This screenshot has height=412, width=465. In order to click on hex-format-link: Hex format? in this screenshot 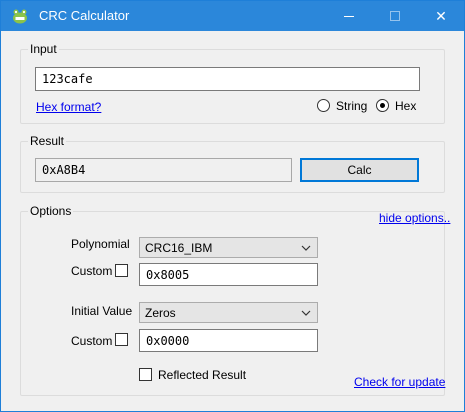, I will do `click(68, 107)`.